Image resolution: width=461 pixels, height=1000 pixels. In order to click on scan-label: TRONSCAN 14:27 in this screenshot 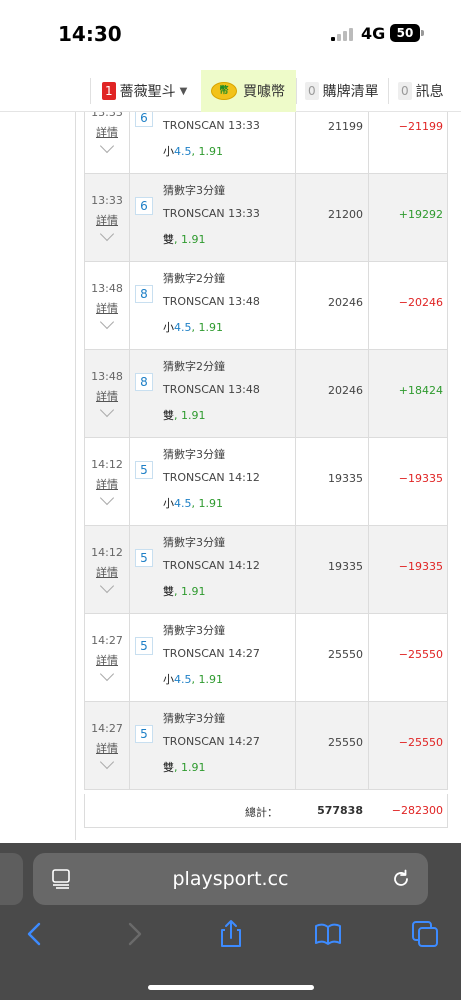, I will do `click(211, 653)`.